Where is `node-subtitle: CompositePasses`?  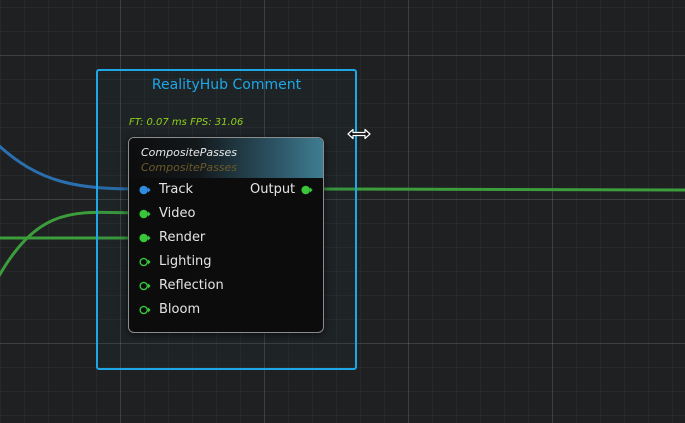
node-subtitle: CompositePasses is located at coordinates (189, 167).